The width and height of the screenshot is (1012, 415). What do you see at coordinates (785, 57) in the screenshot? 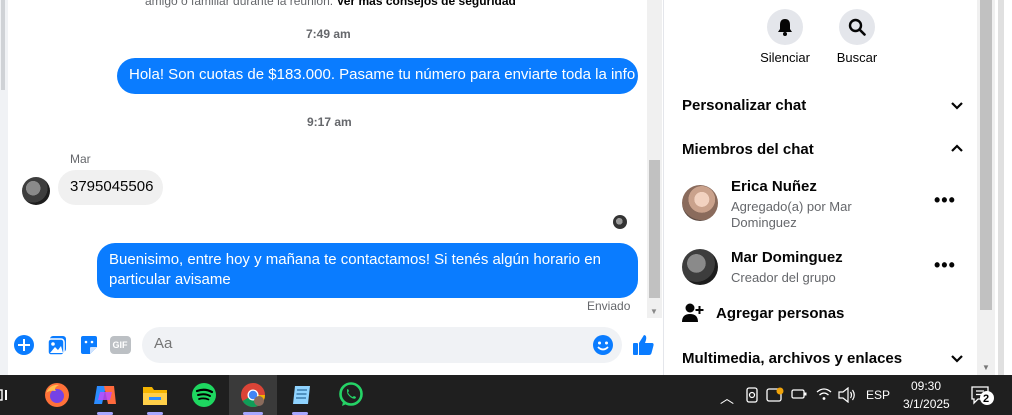
I see `mute-label: Silenciar` at bounding box center [785, 57].